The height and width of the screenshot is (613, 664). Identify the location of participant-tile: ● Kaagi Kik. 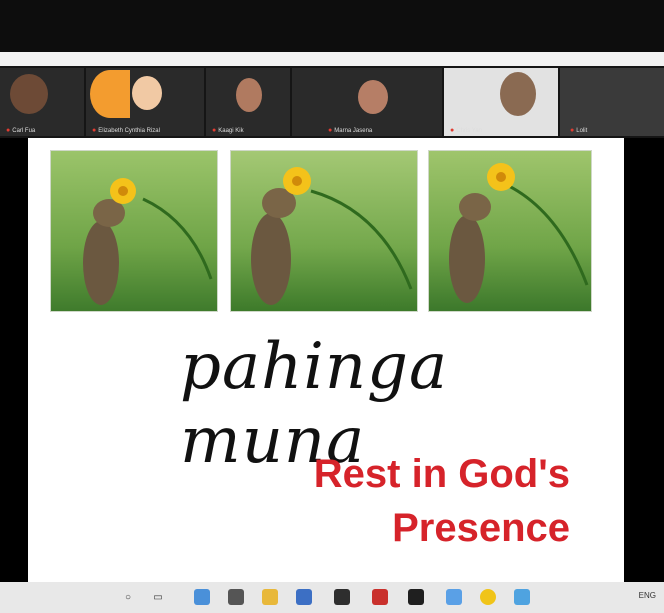
(248, 102).